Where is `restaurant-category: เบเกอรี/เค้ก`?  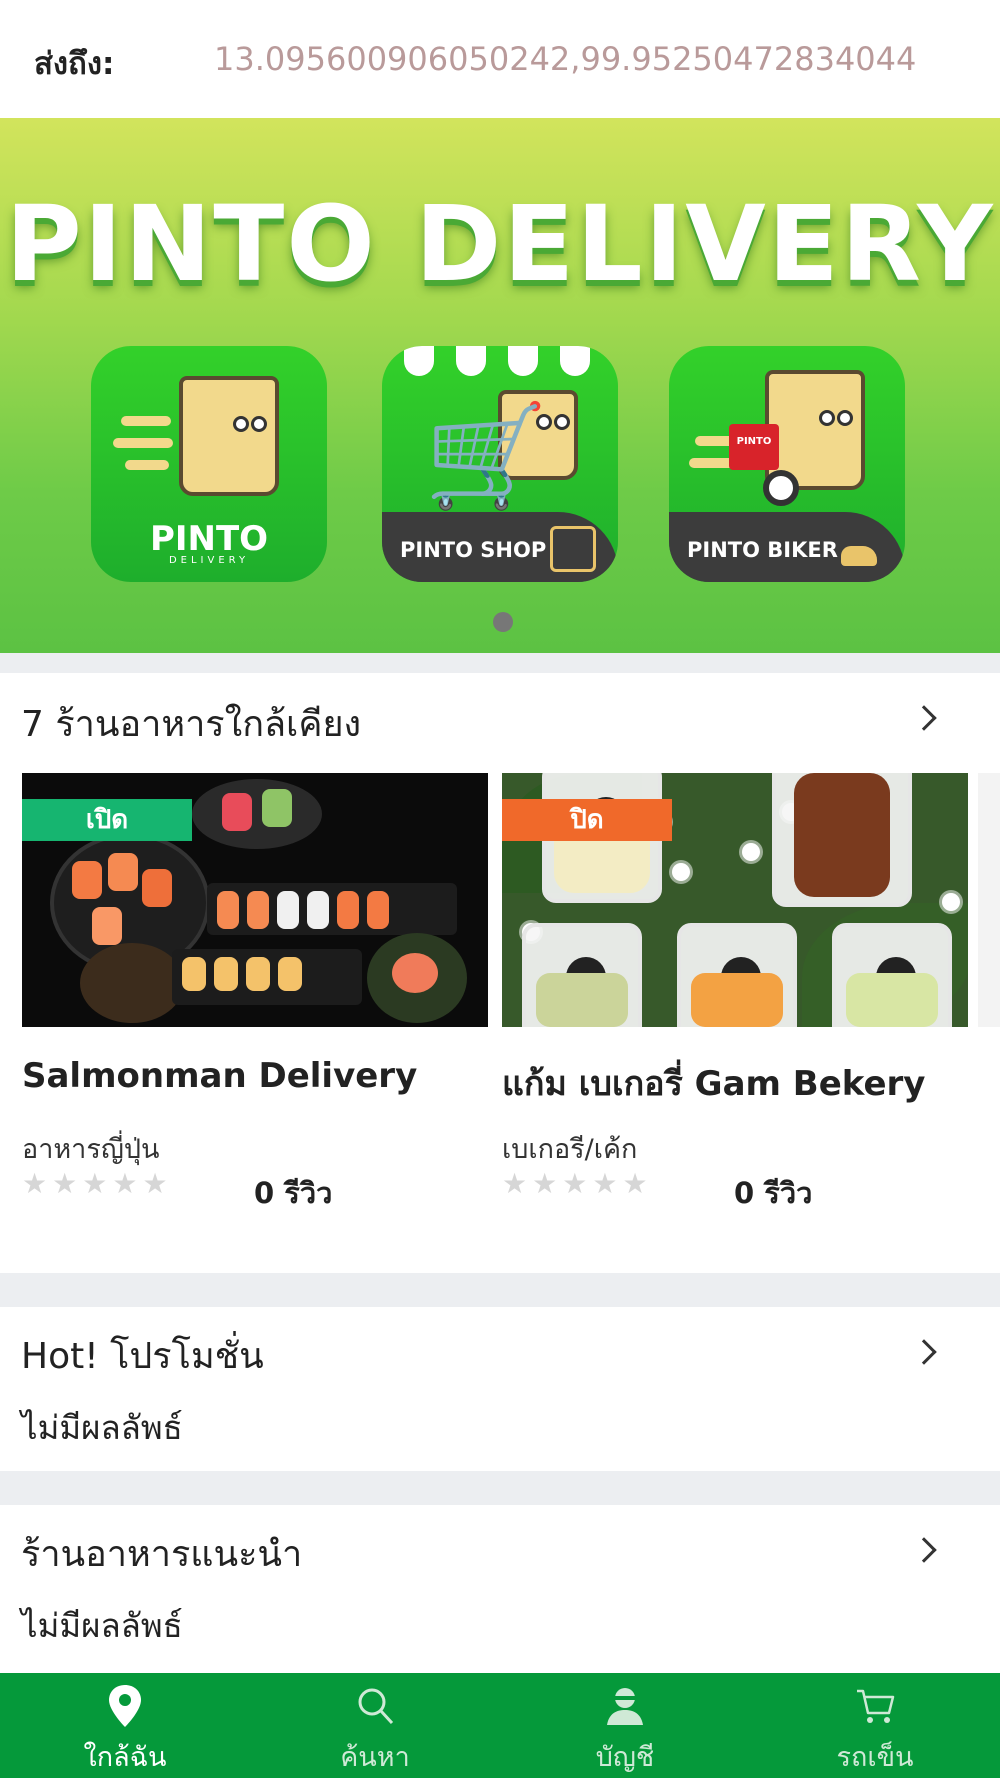 restaurant-category: เบเกอรี/เค้ก is located at coordinates (570, 1149).